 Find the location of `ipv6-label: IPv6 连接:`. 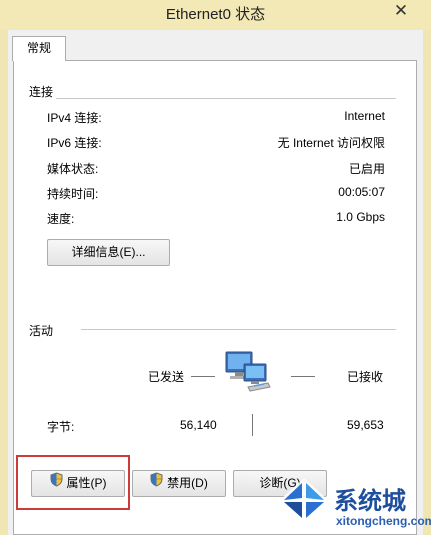

ipv6-label: IPv6 连接: is located at coordinates (74, 143).